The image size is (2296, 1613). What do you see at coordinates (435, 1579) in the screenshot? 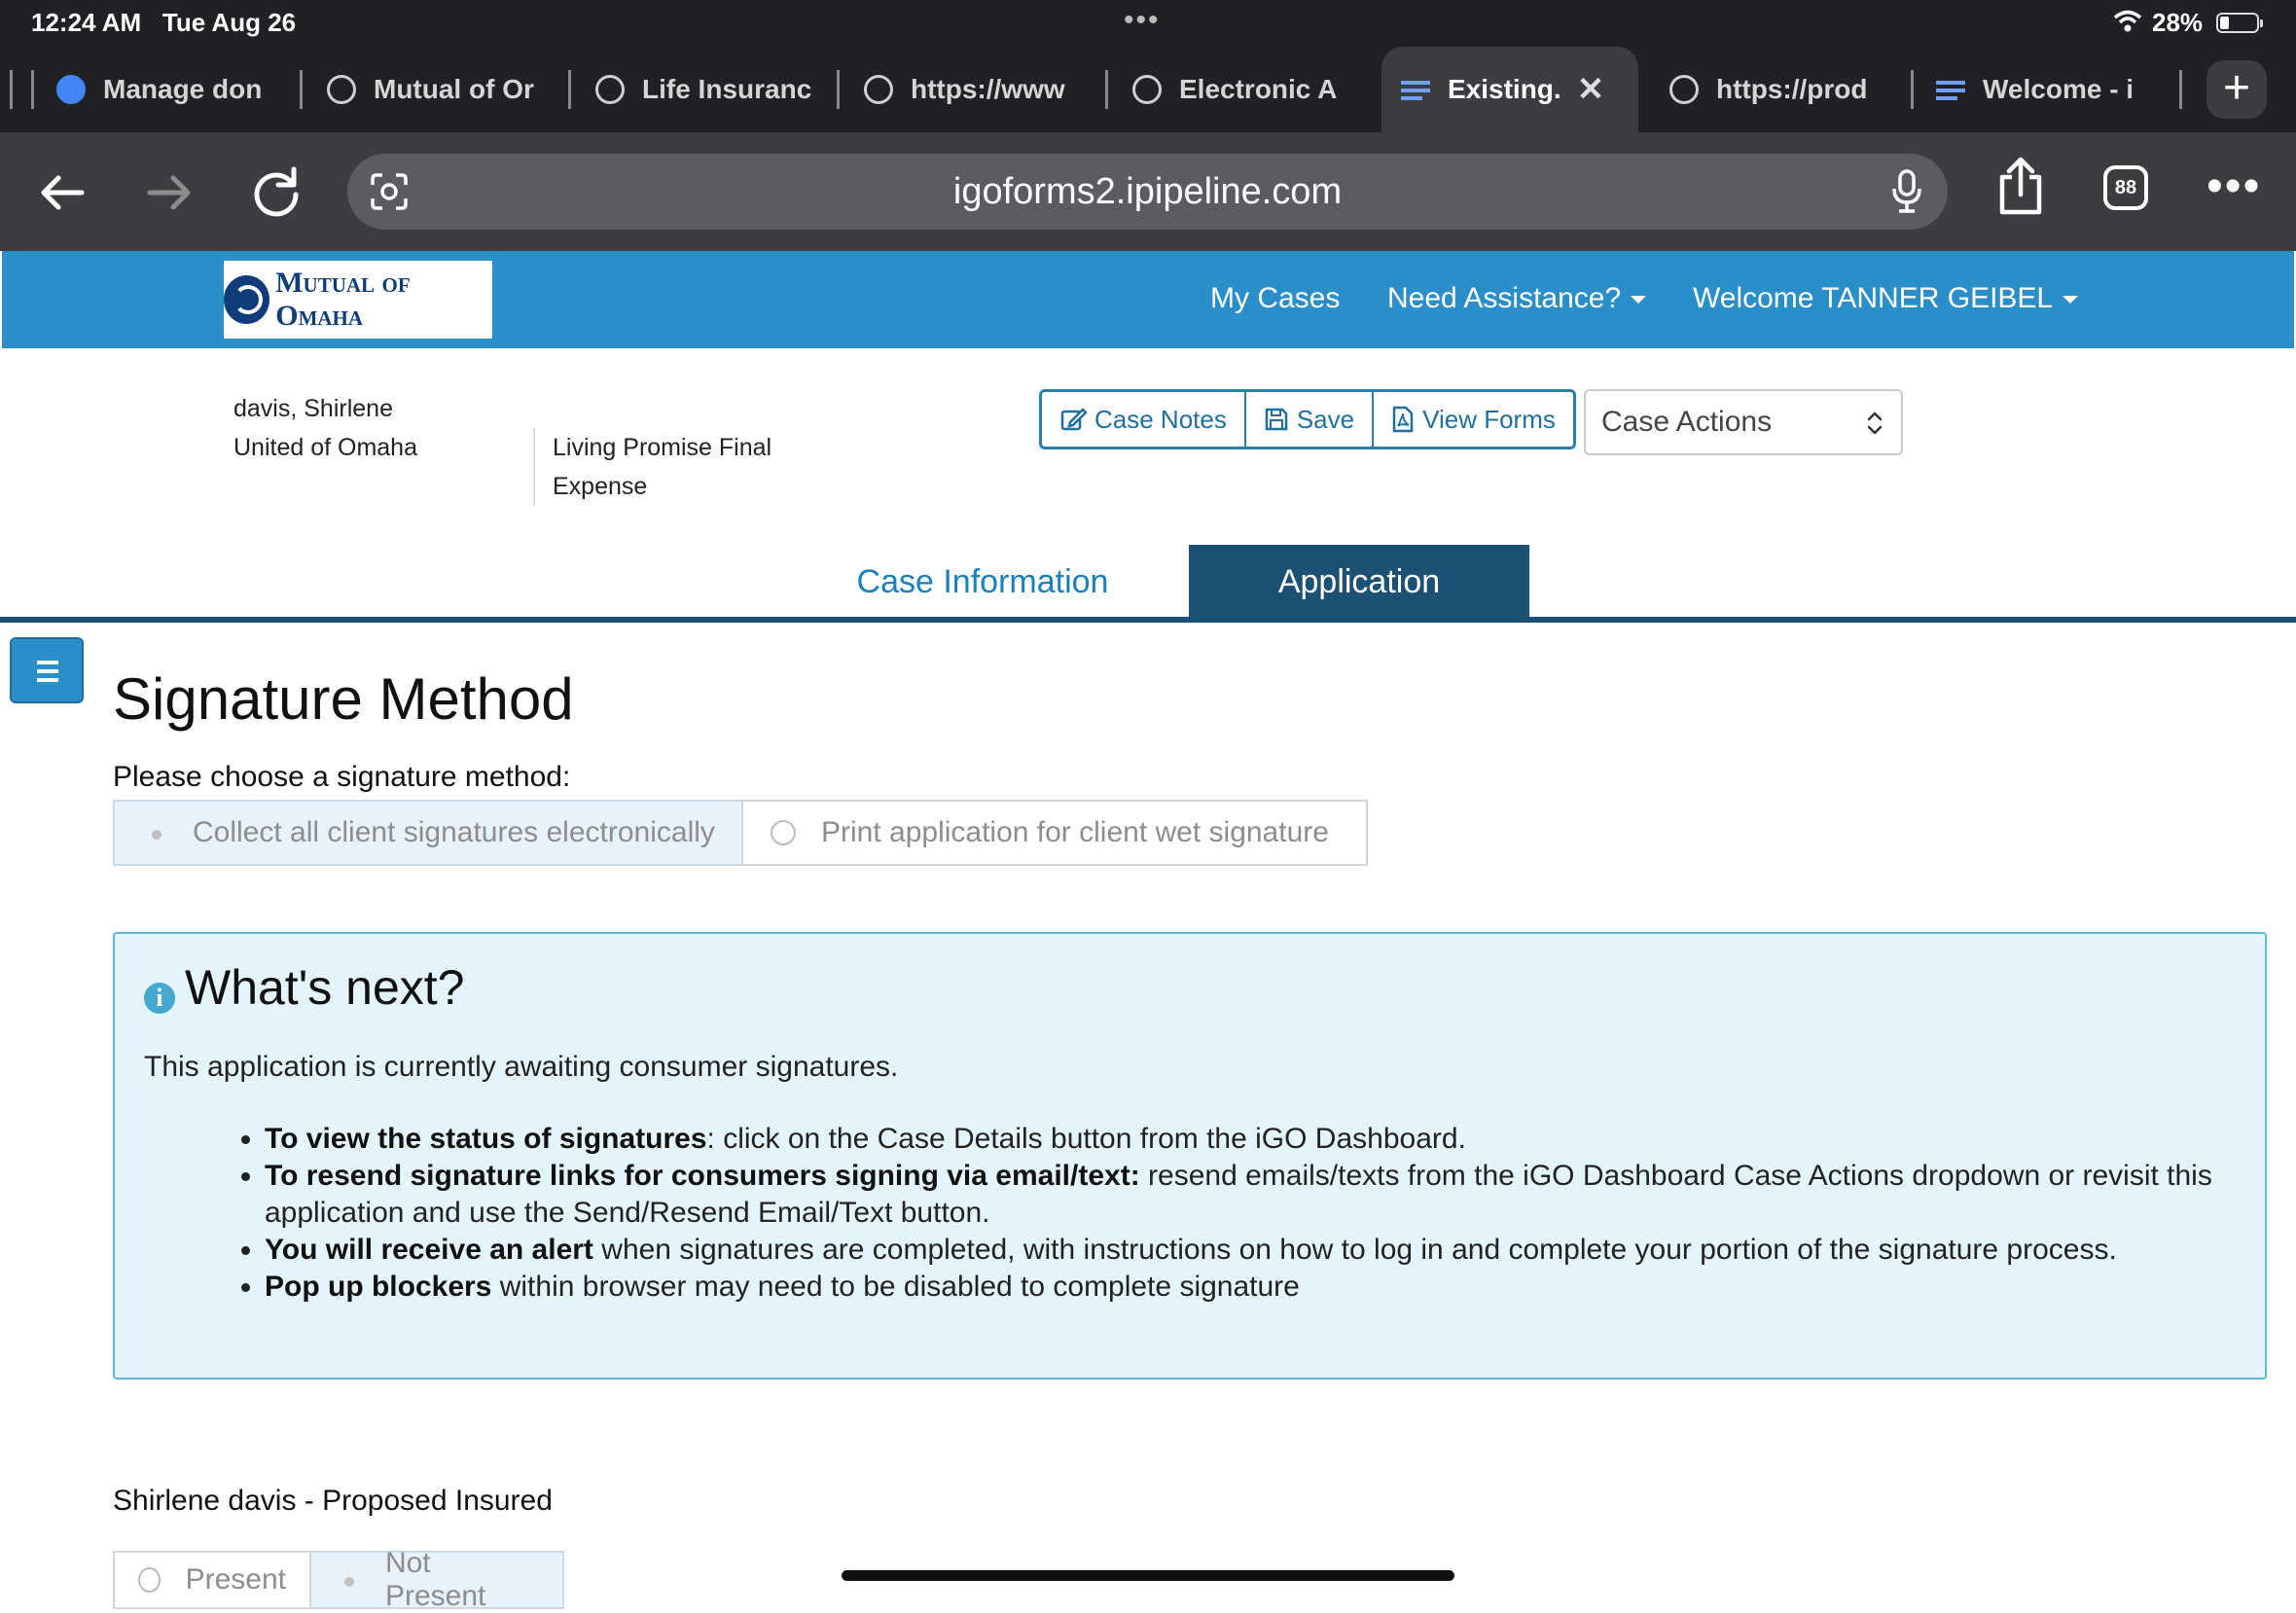
I see `not-present-label: Not Present` at bounding box center [435, 1579].